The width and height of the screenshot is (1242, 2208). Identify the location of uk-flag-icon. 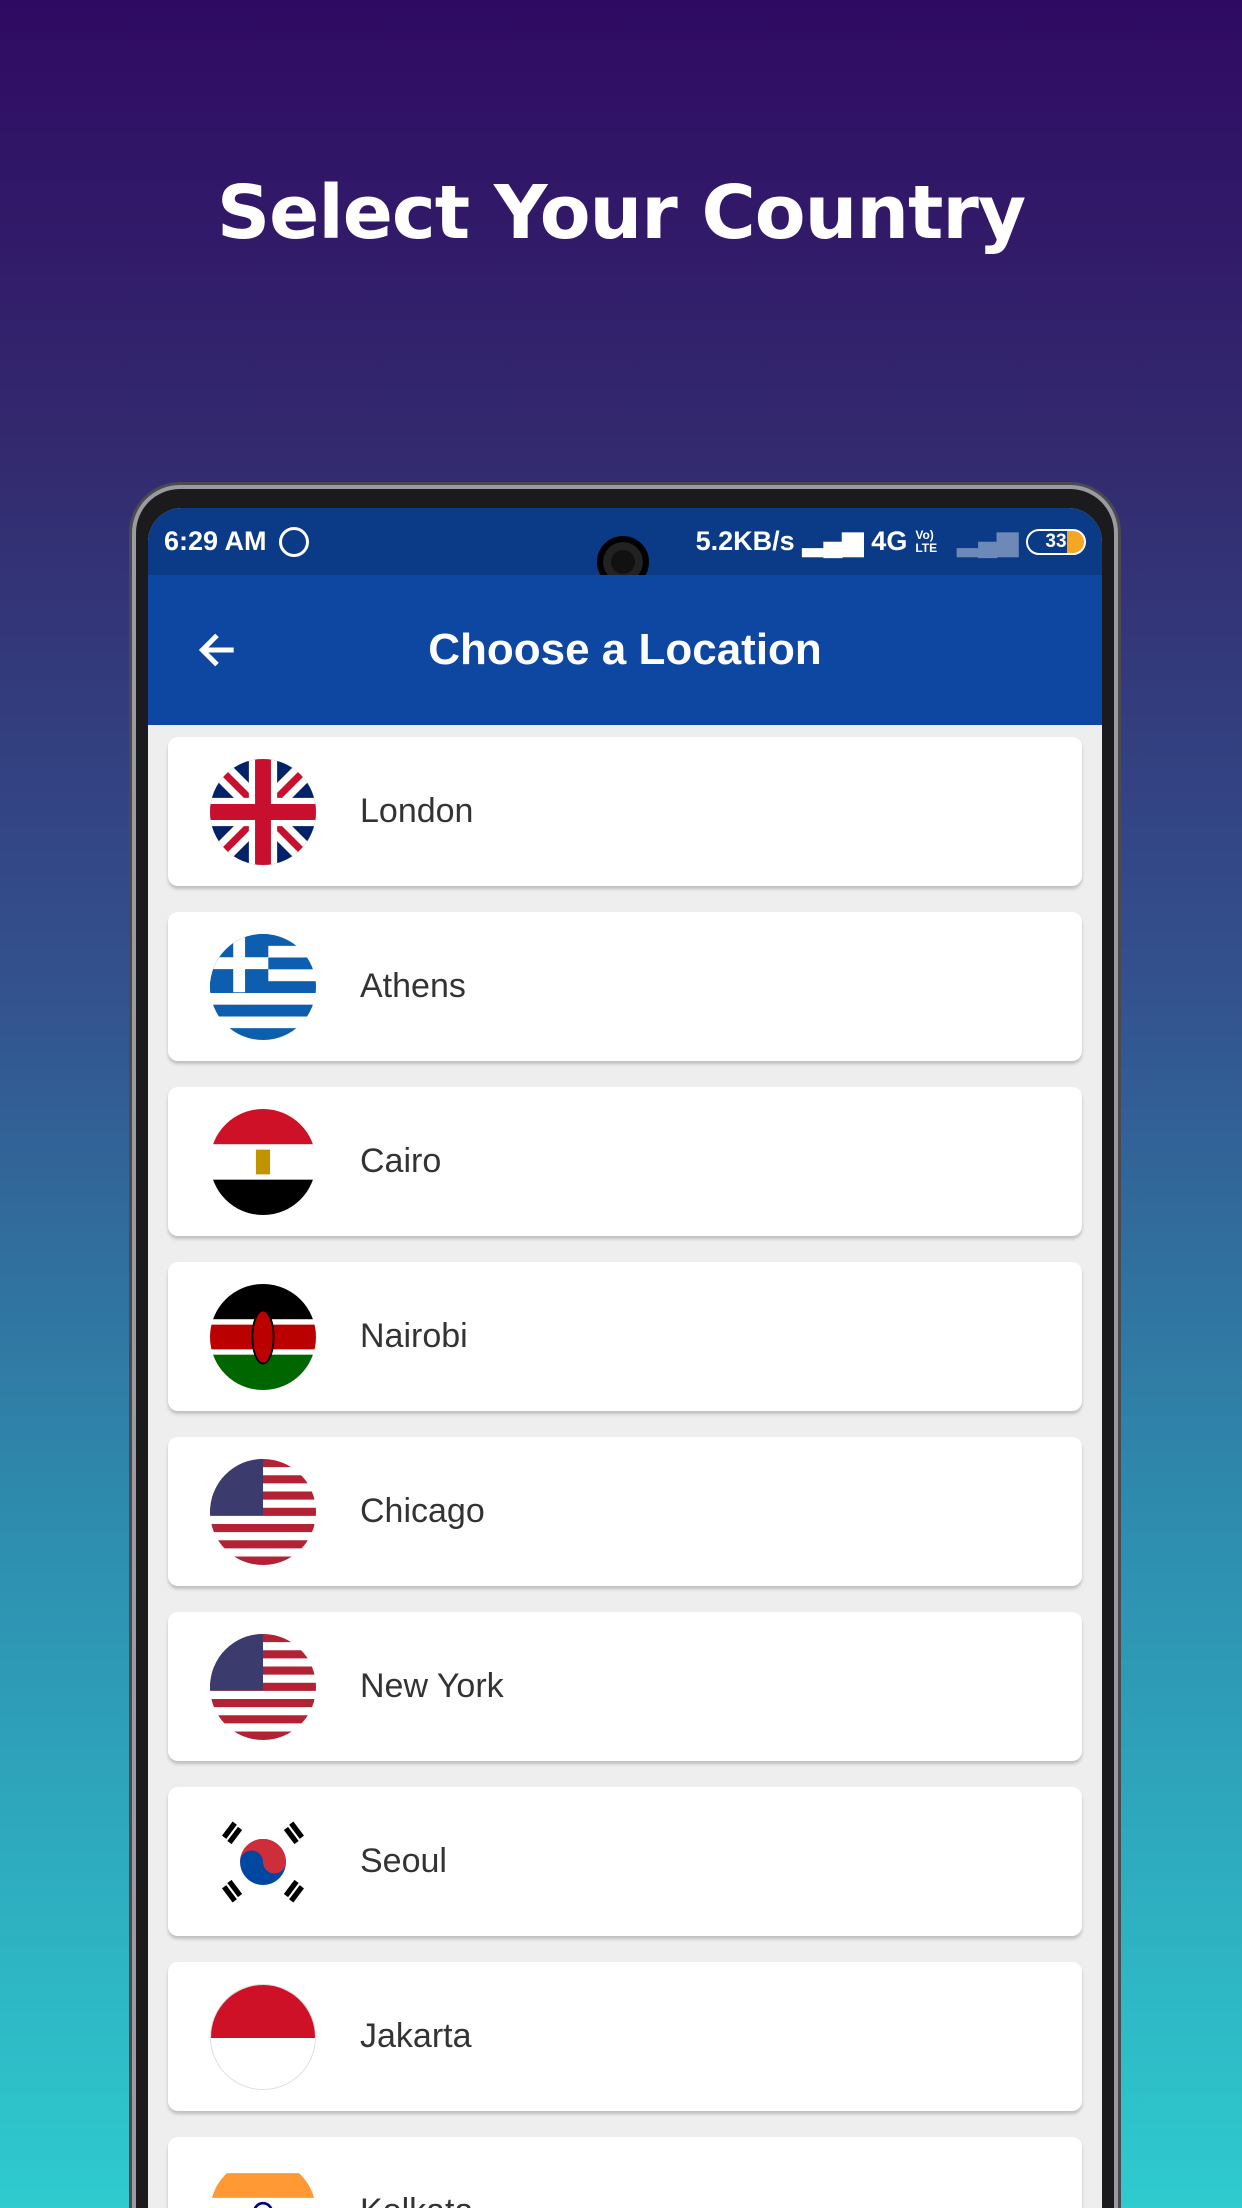
(263, 811).